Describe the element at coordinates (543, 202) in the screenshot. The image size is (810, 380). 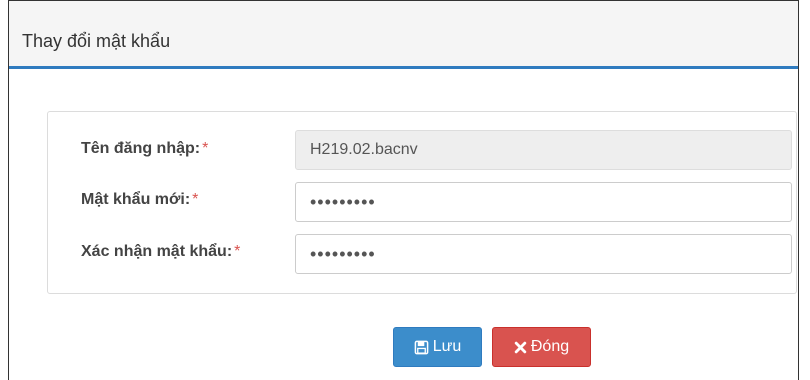
I see `new-password-field` at that location.